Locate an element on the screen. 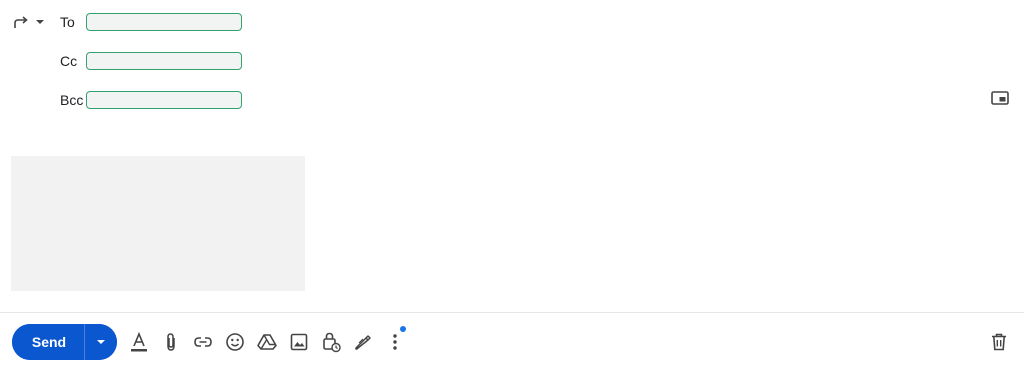 The height and width of the screenshot is (371, 1024). pop-out-button is located at coordinates (1000, 100).